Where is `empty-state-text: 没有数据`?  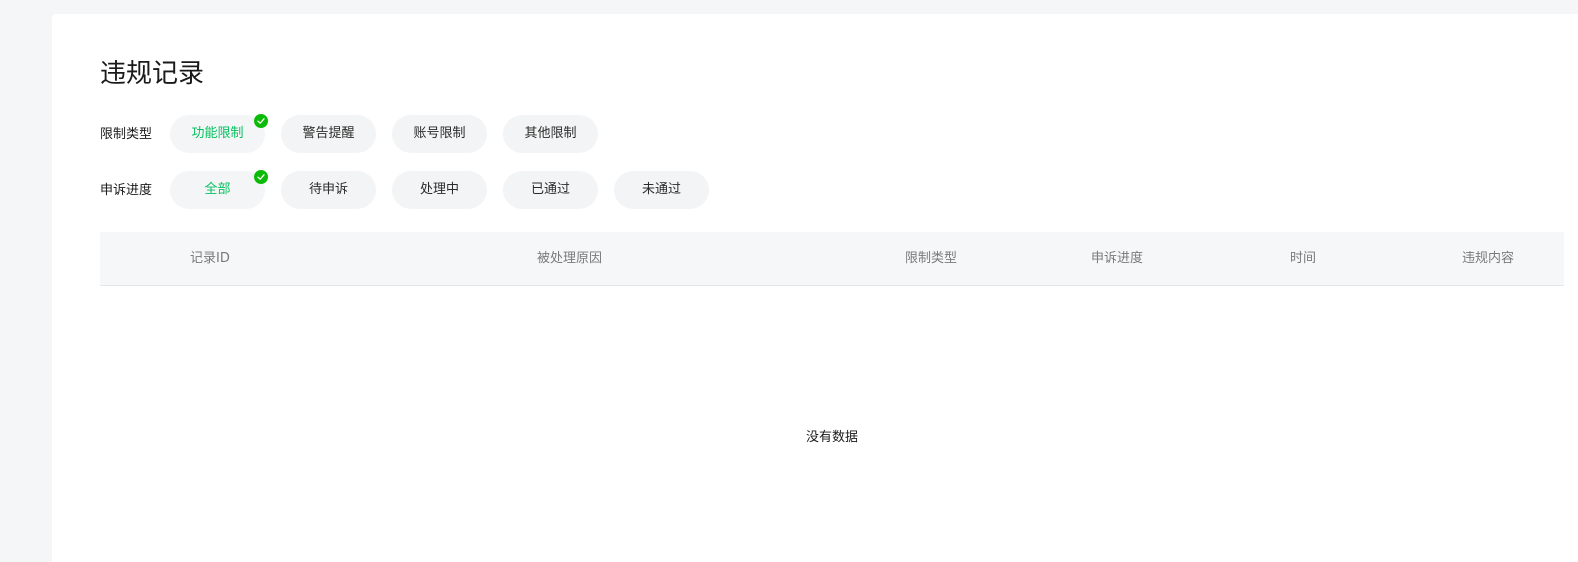
empty-state-text: 没有数据 is located at coordinates (831, 437).